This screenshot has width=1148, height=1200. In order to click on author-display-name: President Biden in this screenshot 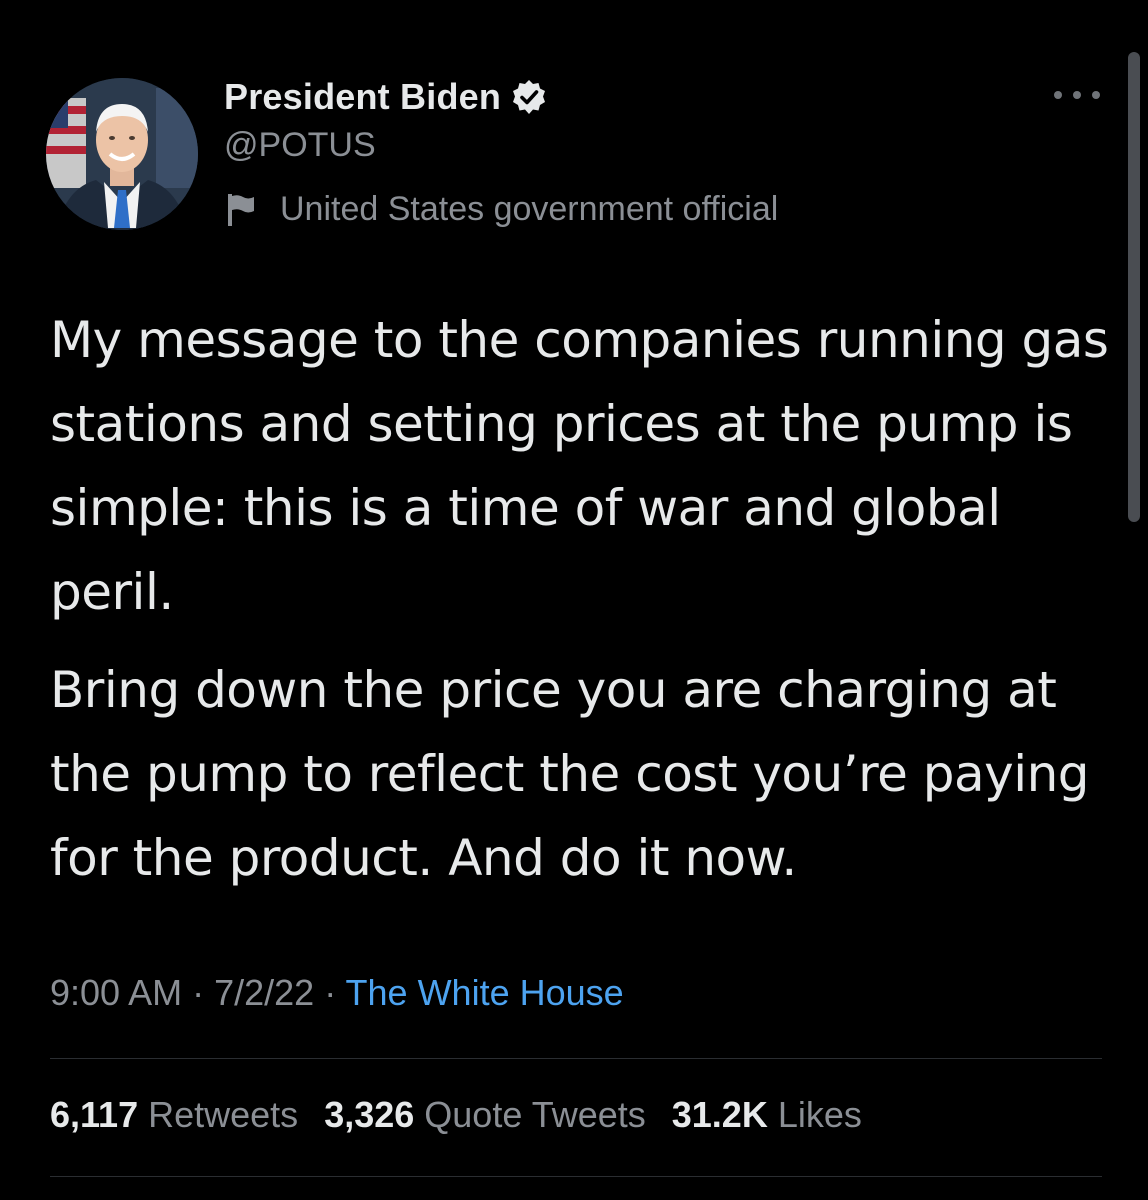, I will do `click(362, 97)`.